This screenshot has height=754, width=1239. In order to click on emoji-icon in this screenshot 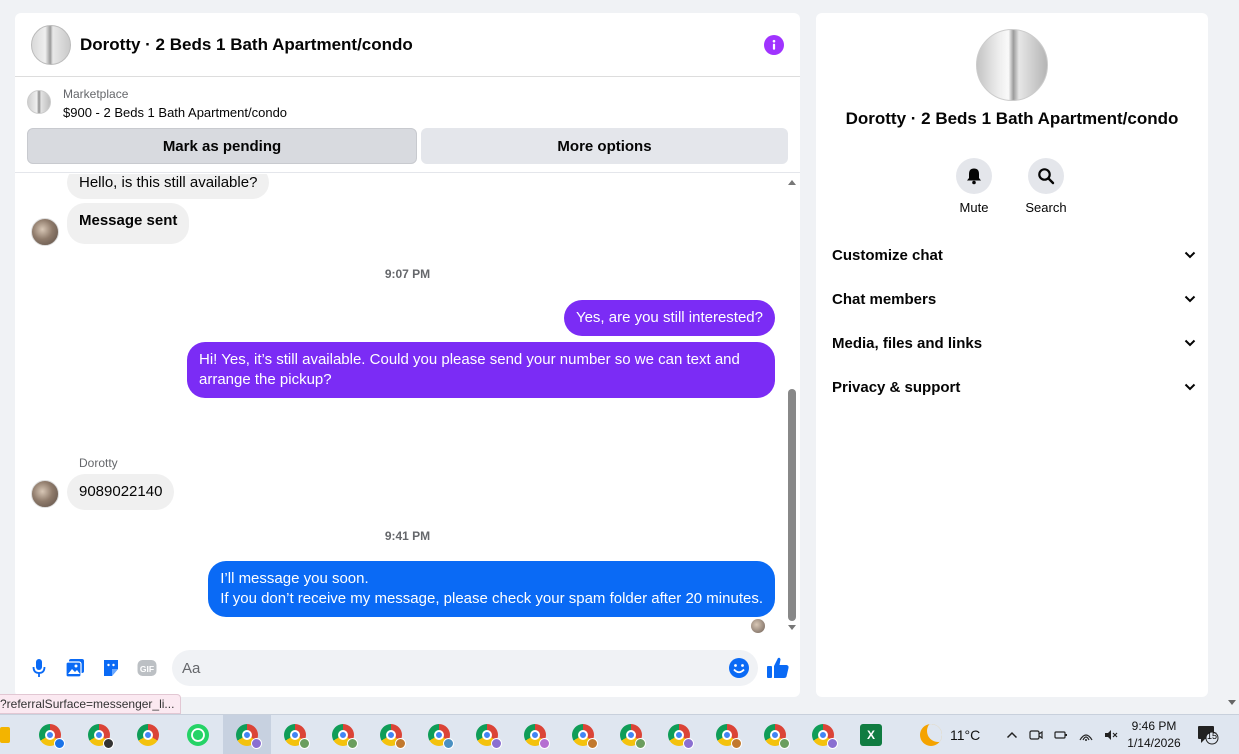, I will do `click(739, 668)`.